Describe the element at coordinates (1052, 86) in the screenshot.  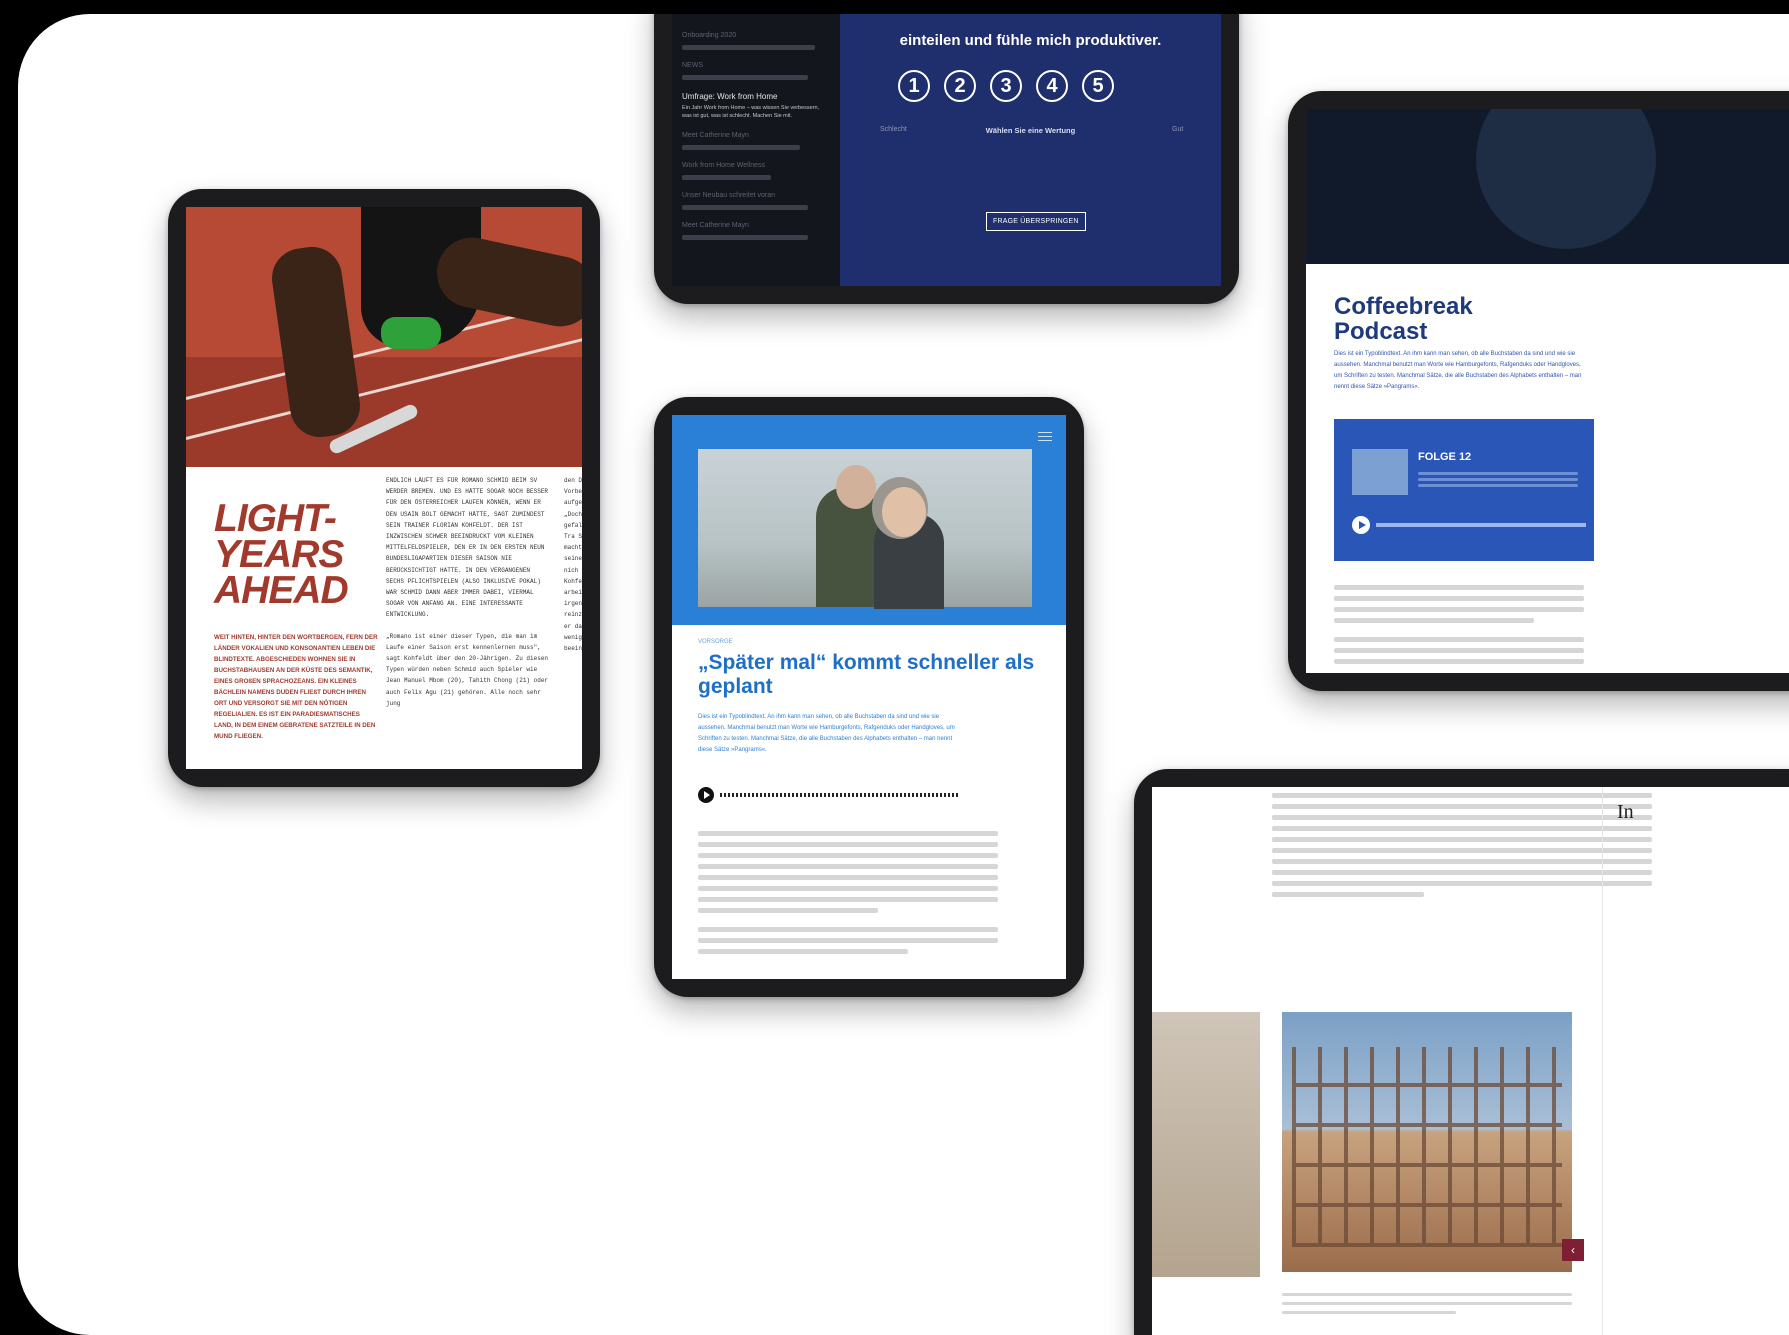
I see `rating-4: 4` at that location.